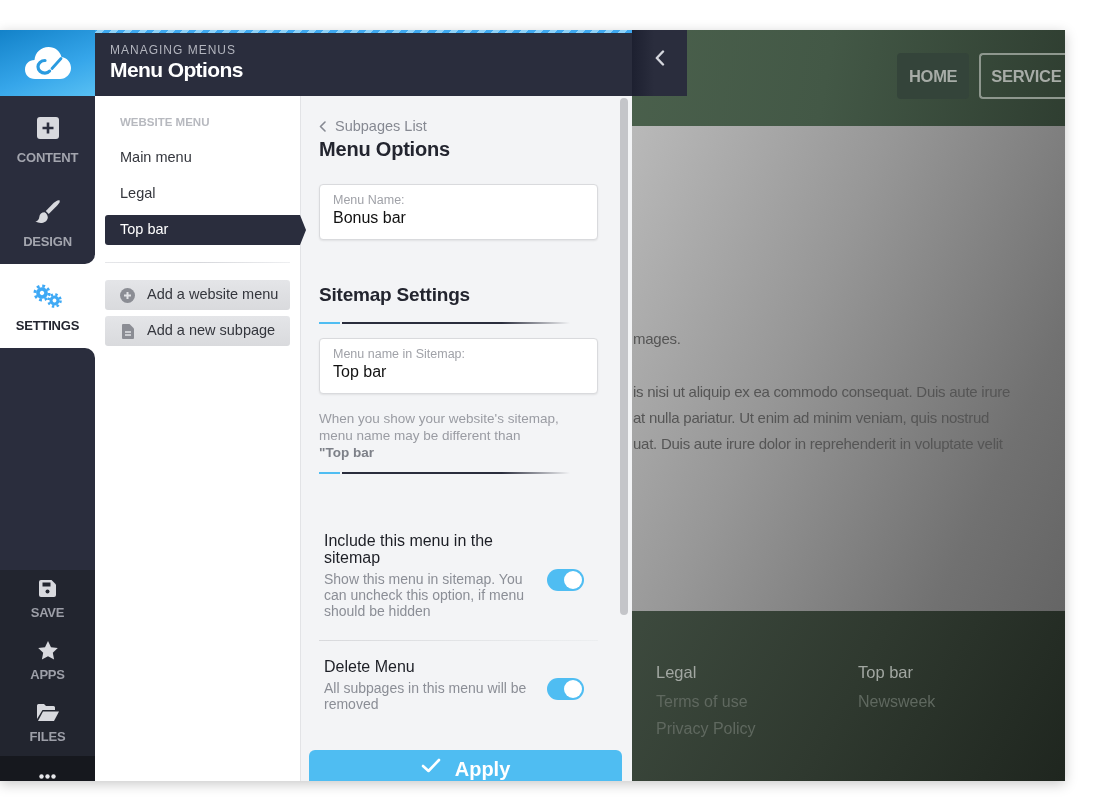 The height and width of the screenshot is (812, 1095). I want to click on site-nav-button: HOME, so click(933, 76).